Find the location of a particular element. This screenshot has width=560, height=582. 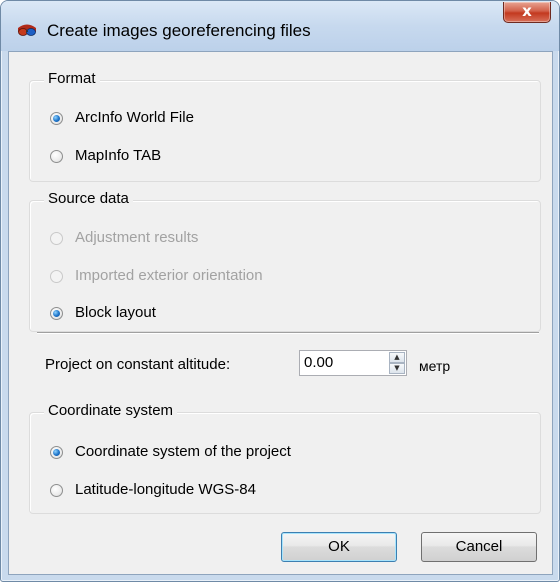

spin-down-icon: ▼ is located at coordinates (397, 368).